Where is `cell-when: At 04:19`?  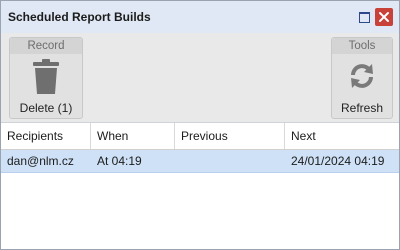
cell-when: At 04:19 is located at coordinates (119, 161).